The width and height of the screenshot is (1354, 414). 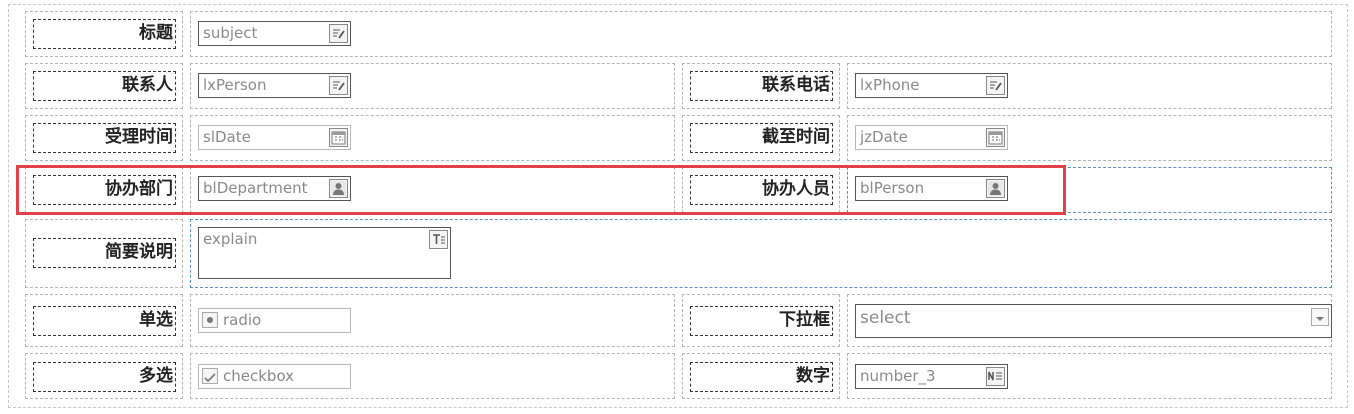 What do you see at coordinates (761, 34) in the screenshot?
I see `cell-subject-field` at bounding box center [761, 34].